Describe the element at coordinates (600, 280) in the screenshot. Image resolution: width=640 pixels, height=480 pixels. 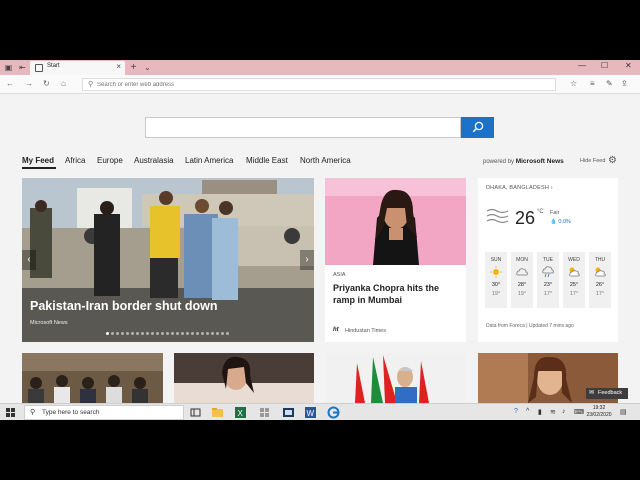
I see `forecast-day: THU 26° 17°` at that location.